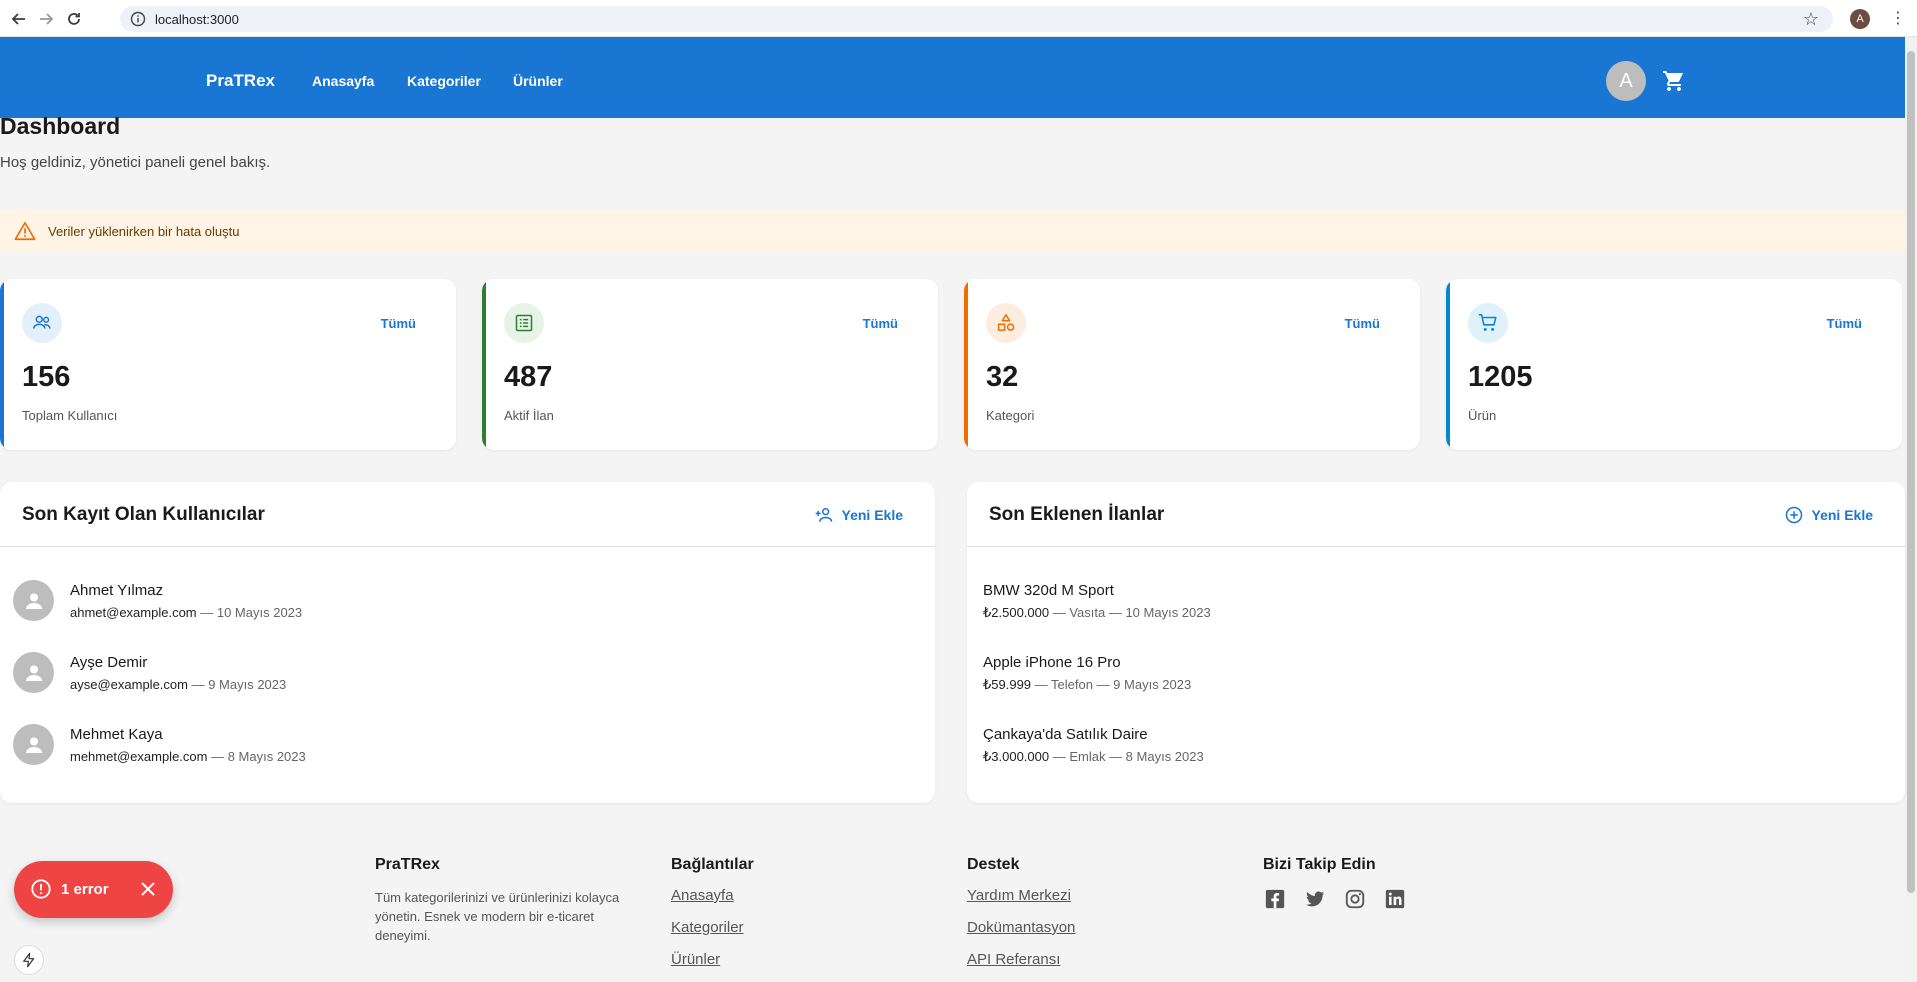  Describe the element at coordinates (1860, 19) in the screenshot. I see `browser-profile-avatar: A` at that location.